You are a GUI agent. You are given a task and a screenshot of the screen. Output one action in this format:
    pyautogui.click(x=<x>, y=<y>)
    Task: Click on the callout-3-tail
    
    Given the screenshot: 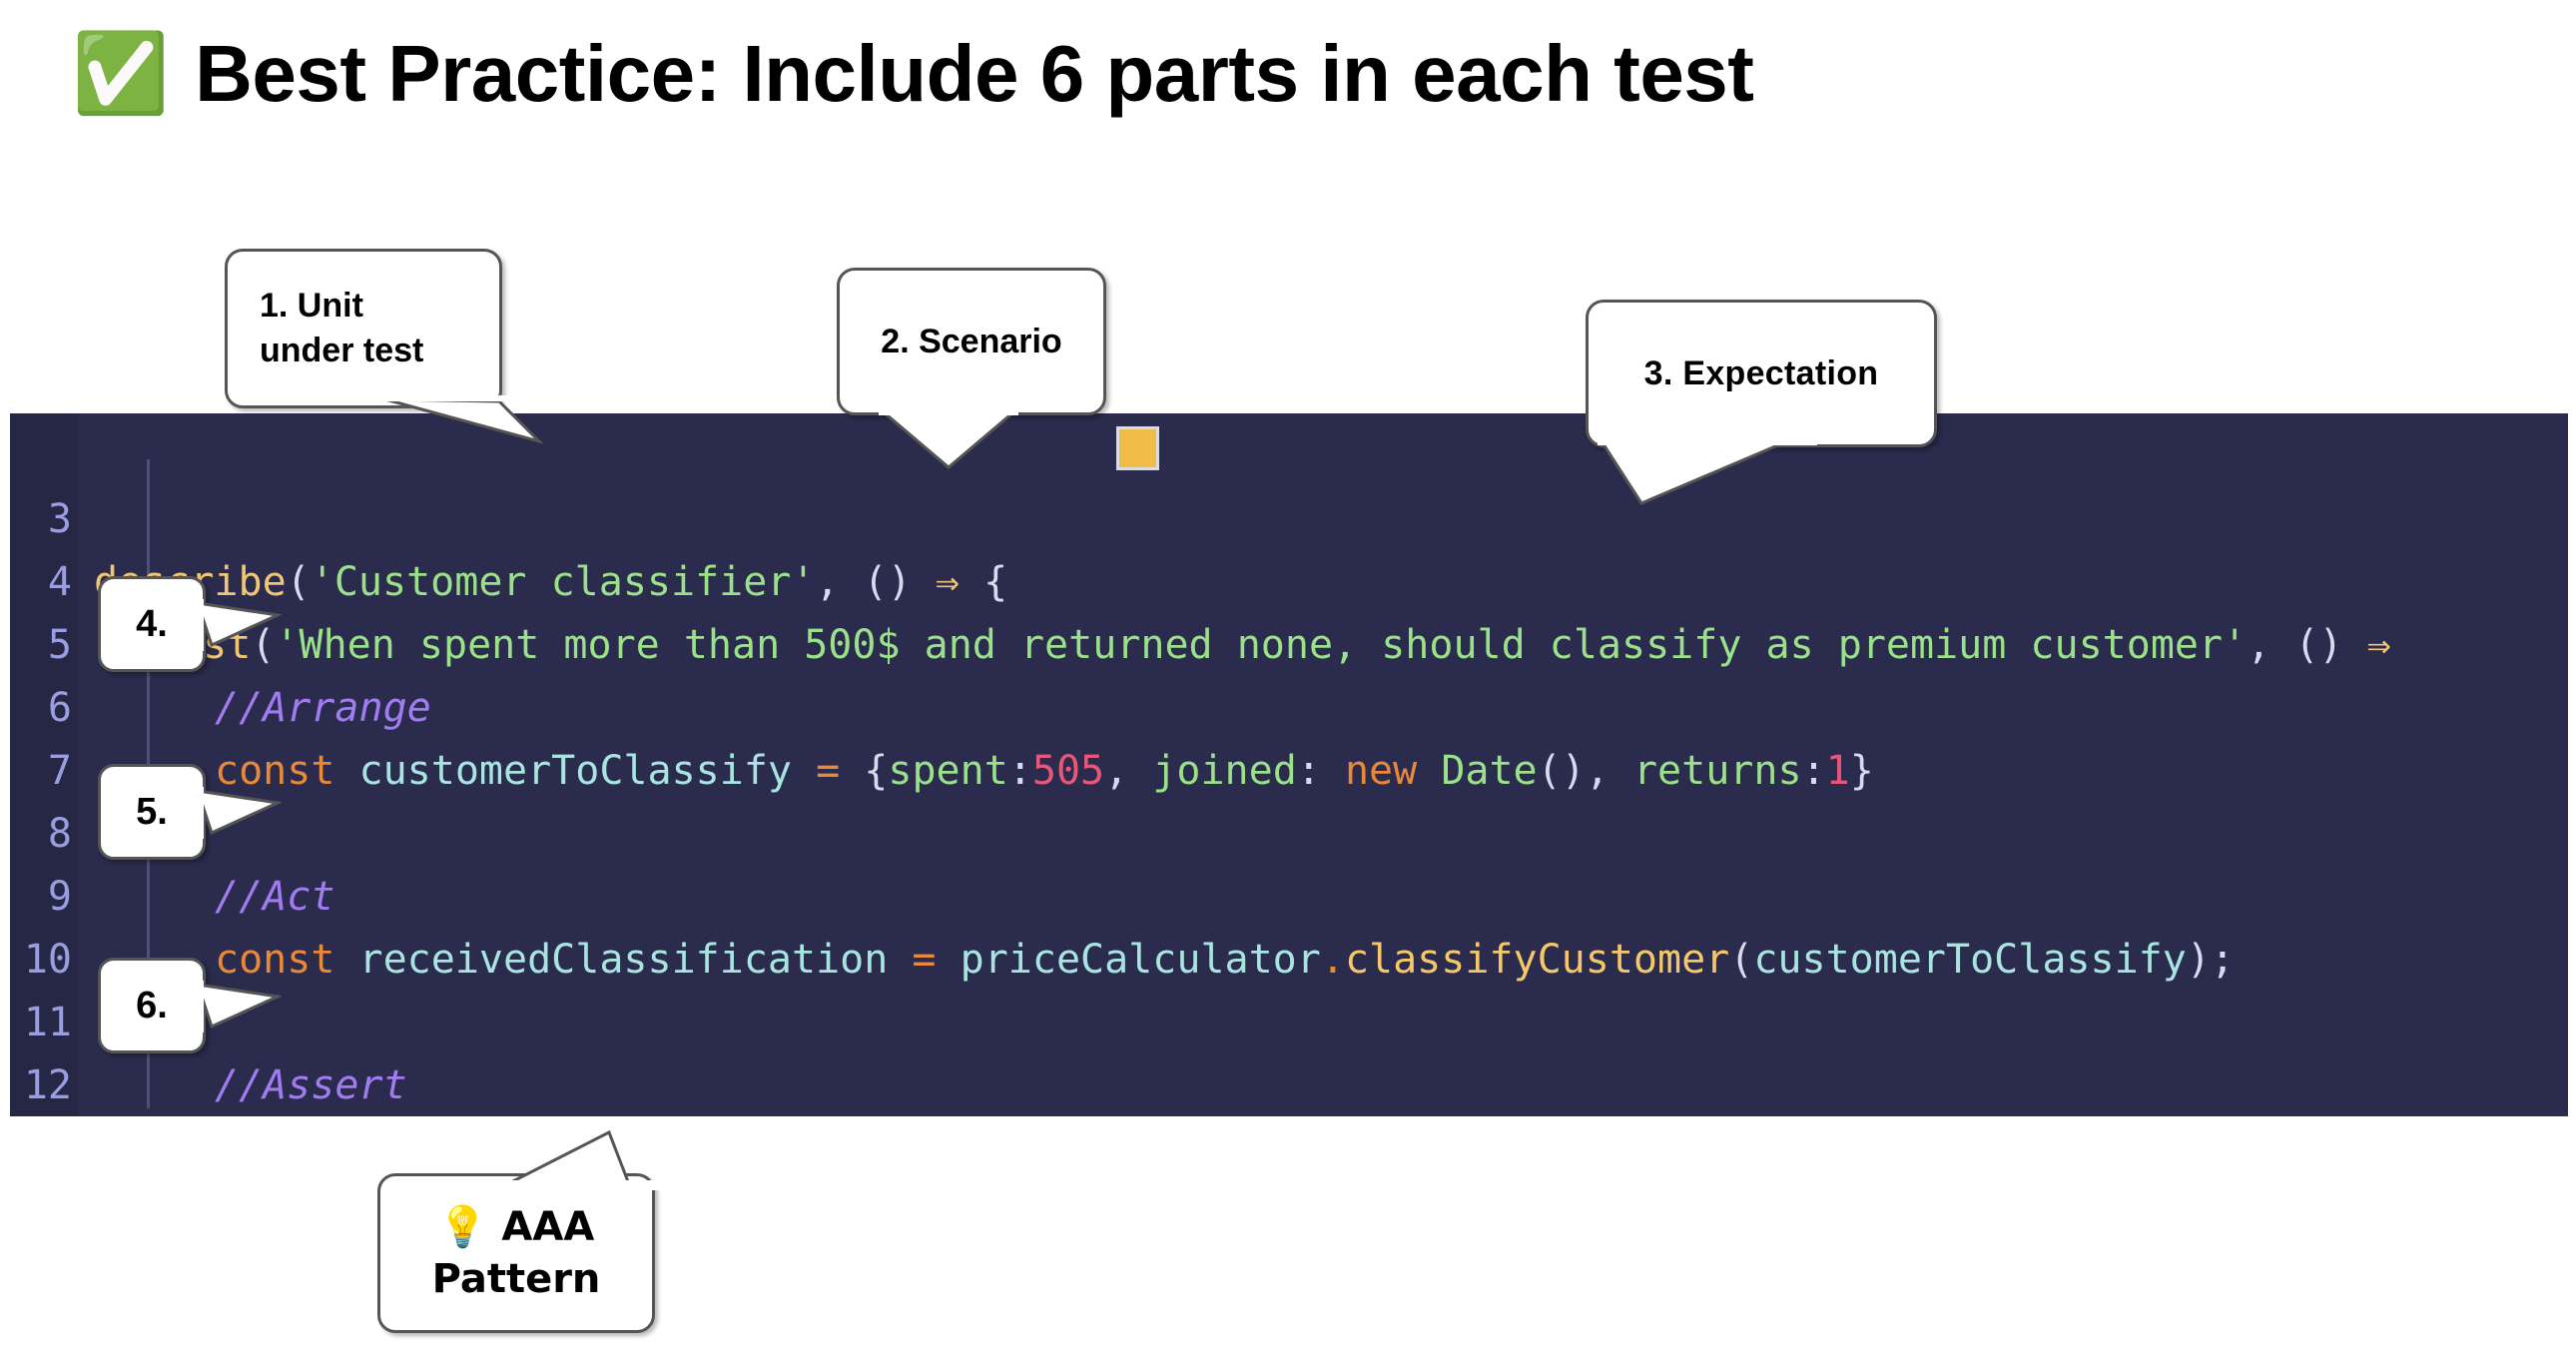 What is the action you would take?
    pyautogui.click(x=1707, y=472)
    